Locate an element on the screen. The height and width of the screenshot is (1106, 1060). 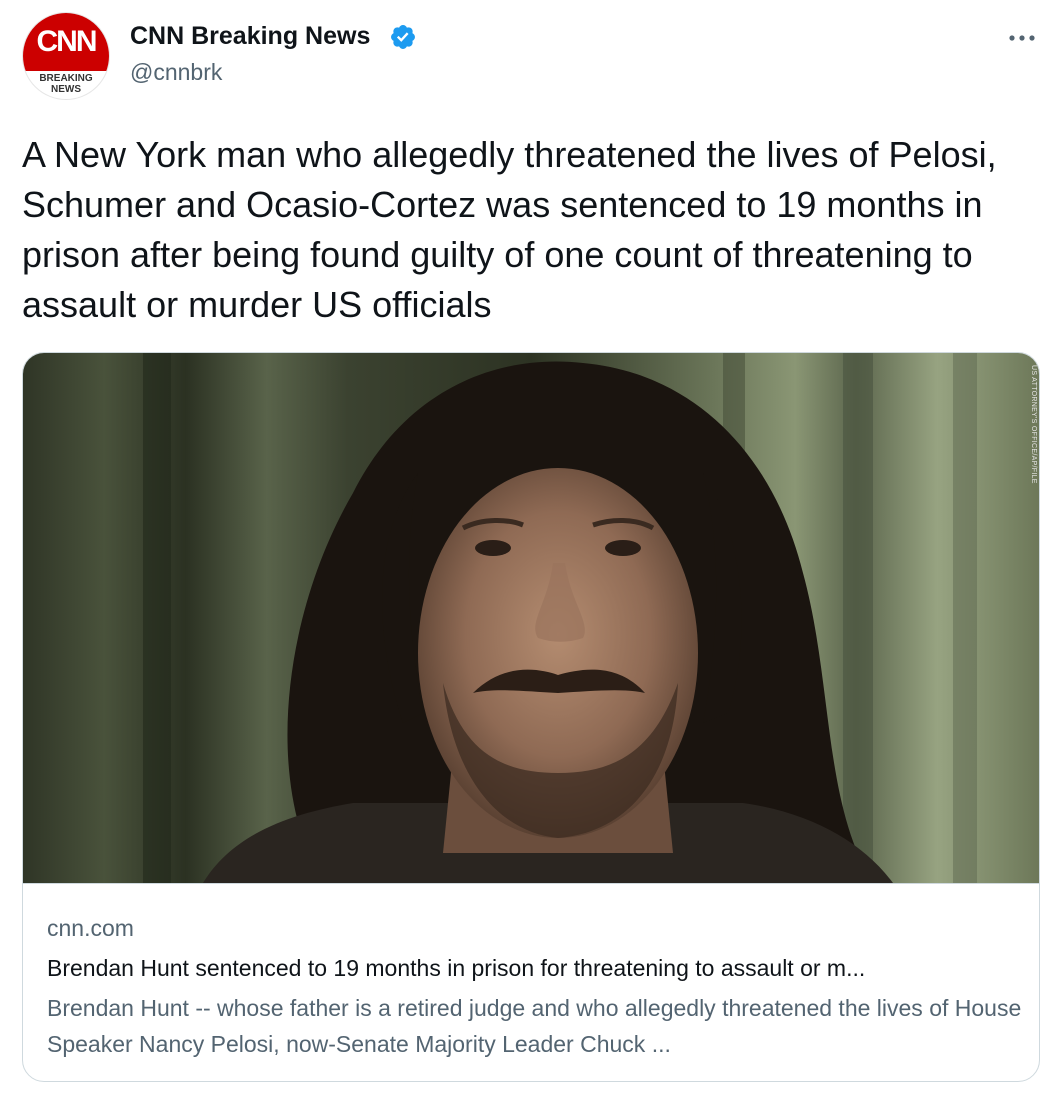
verified-badge-icon is located at coordinates (403, 37).